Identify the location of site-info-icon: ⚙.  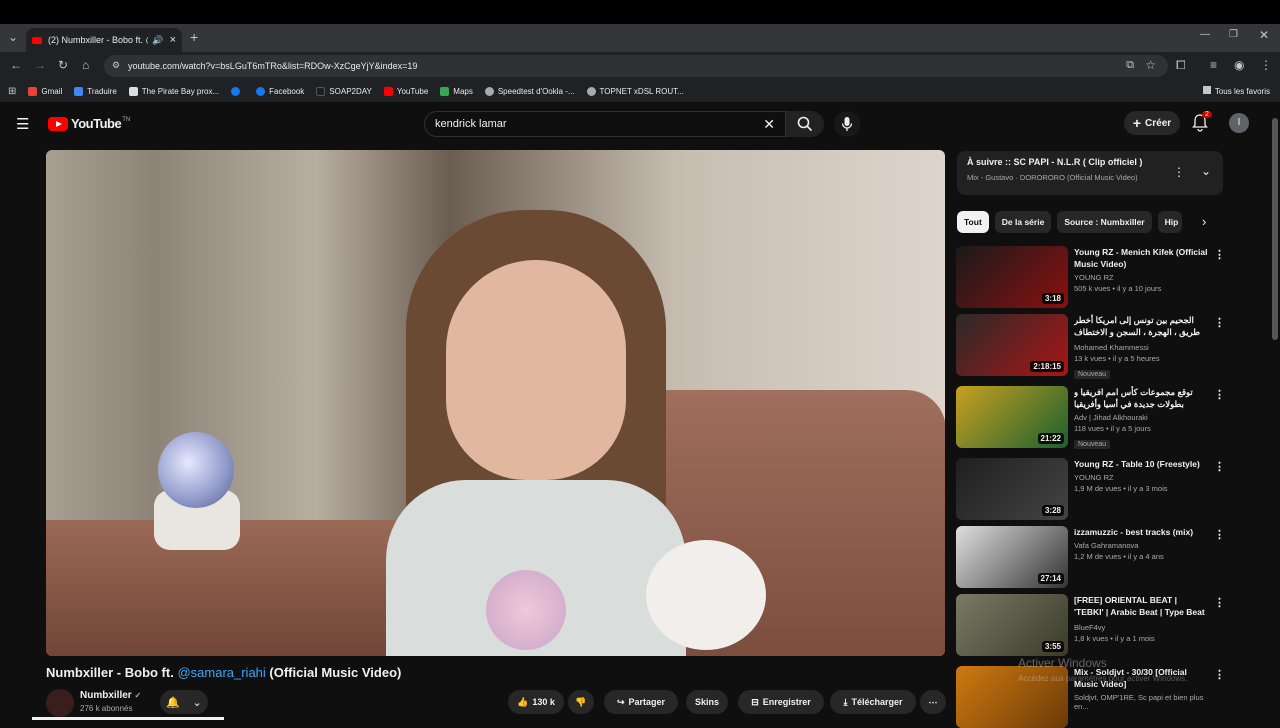
(116, 65).